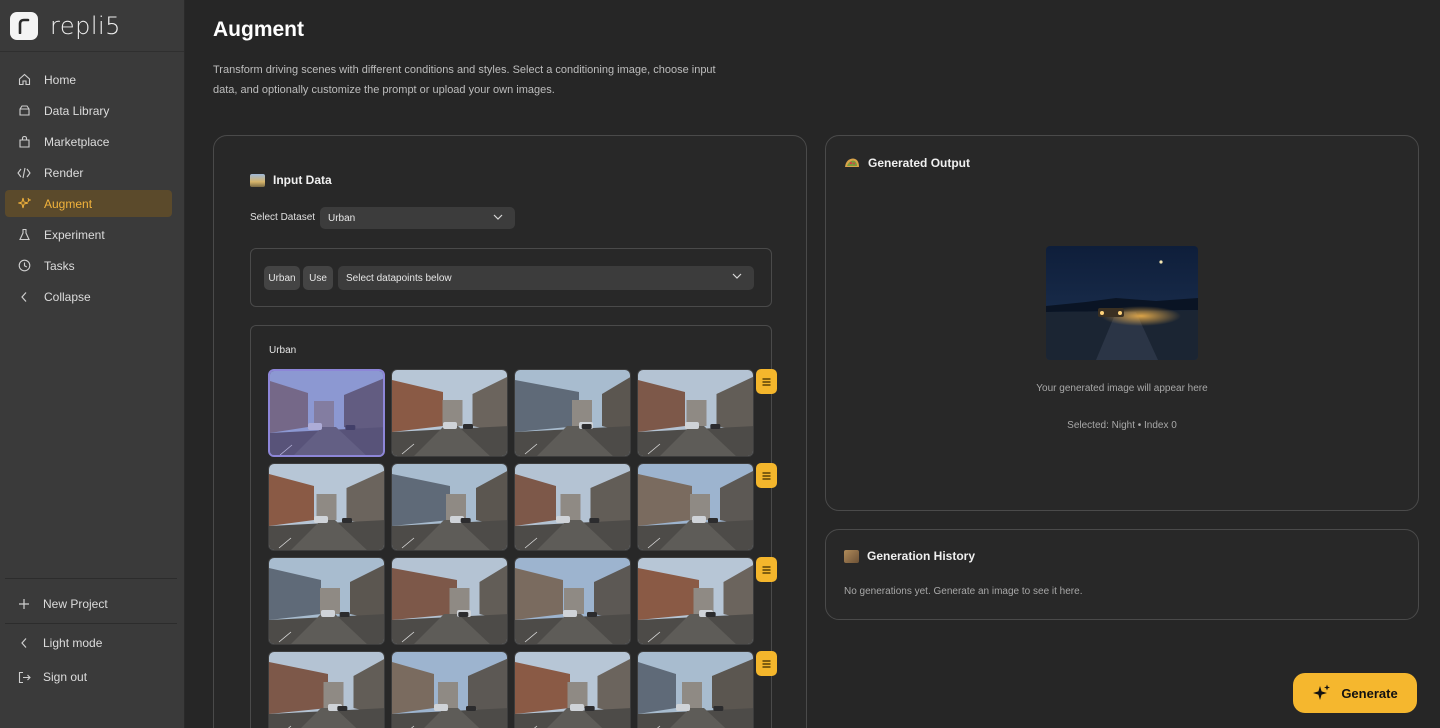 This screenshot has height=728, width=1440. What do you see at coordinates (88, 172) in the screenshot?
I see `sidebar-item-render: Render` at bounding box center [88, 172].